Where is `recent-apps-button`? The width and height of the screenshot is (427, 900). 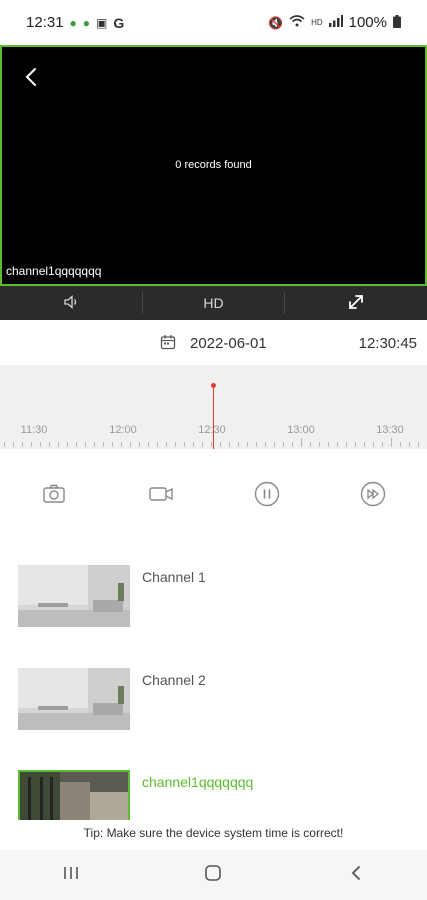
recent-apps-button is located at coordinates (71, 875).